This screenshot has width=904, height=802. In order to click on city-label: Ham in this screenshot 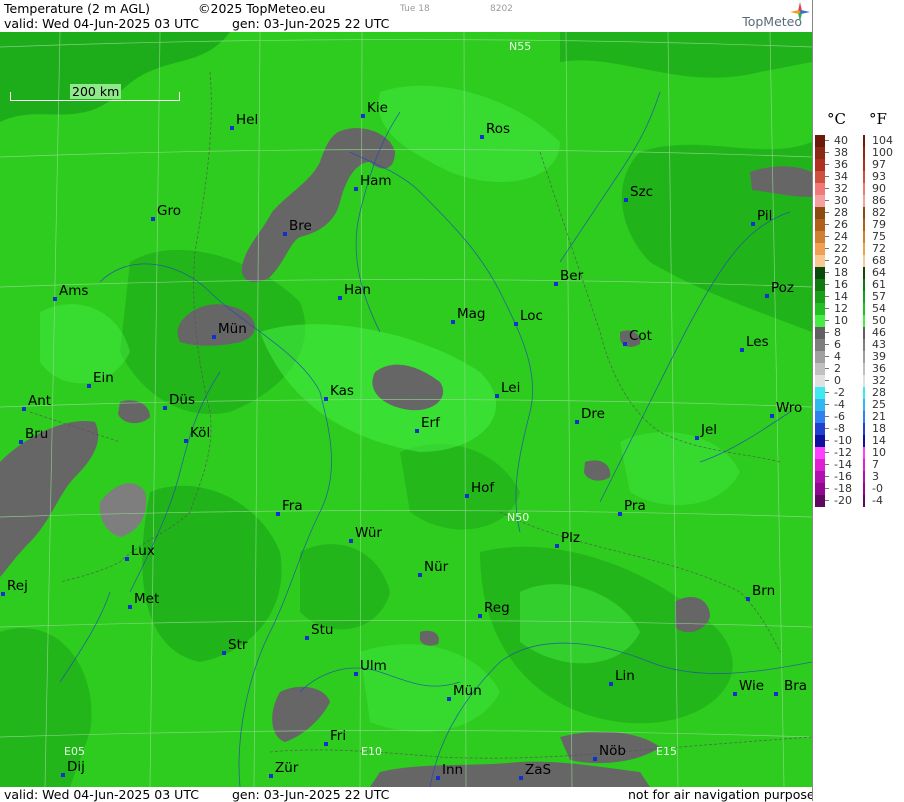, I will do `click(376, 181)`.